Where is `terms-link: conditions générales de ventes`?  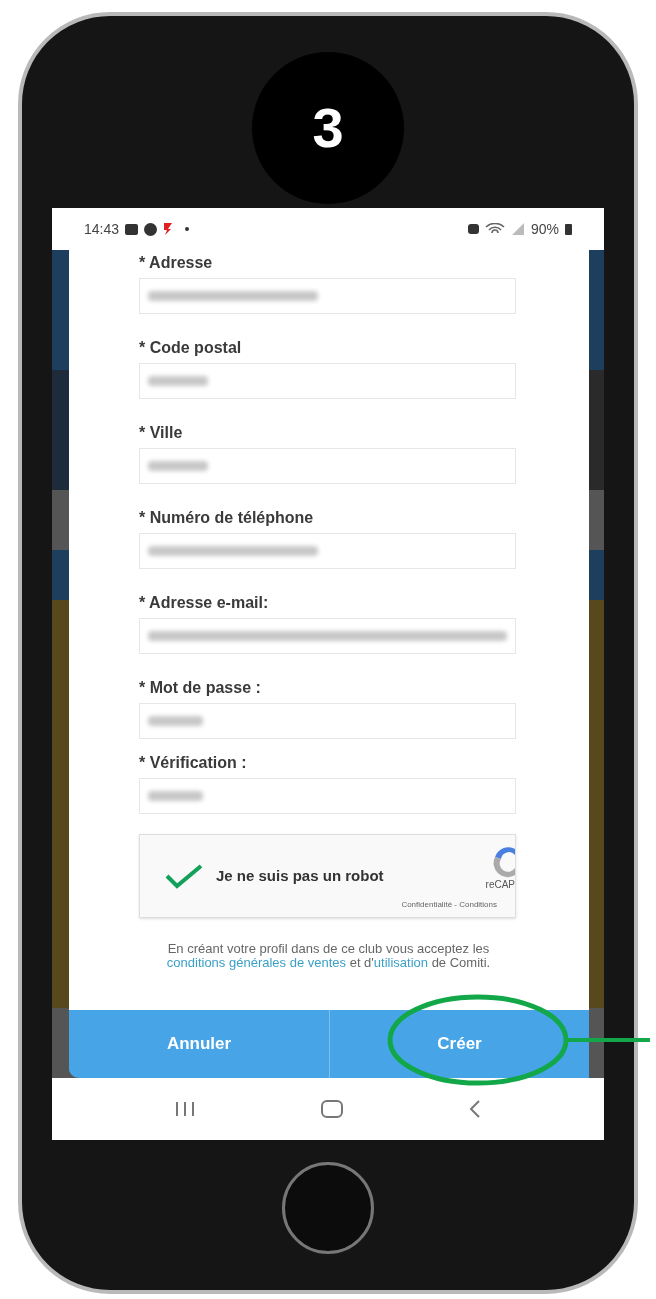 terms-link: conditions générales de ventes is located at coordinates (256, 962).